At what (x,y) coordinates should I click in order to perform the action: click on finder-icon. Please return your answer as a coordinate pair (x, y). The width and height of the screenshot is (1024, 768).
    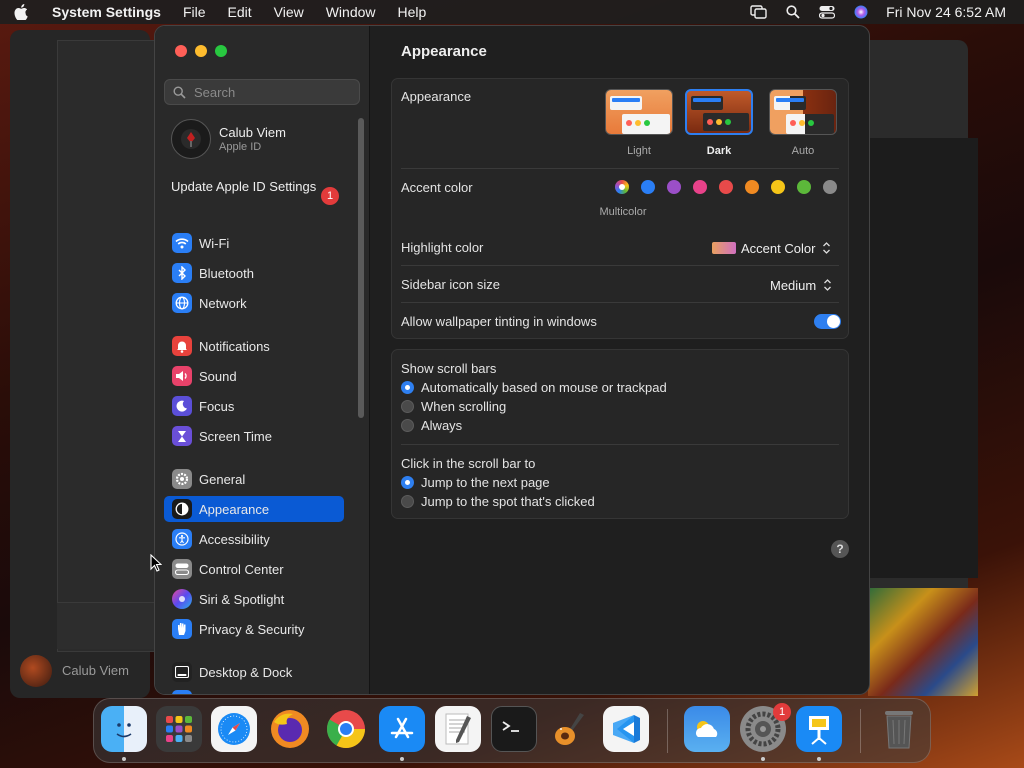
    Looking at the image, I should click on (124, 729).